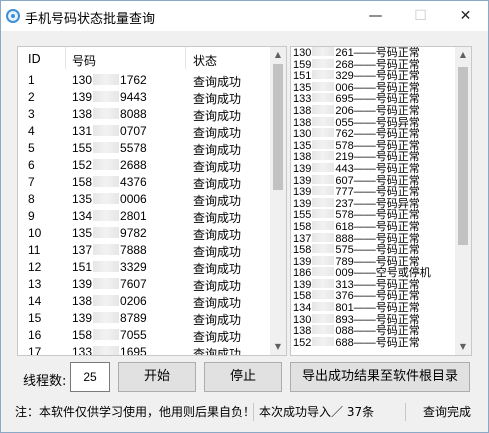  What do you see at coordinates (344, 238) in the screenshot?
I see `phone-suffix: 888` at bounding box center [344, 238].